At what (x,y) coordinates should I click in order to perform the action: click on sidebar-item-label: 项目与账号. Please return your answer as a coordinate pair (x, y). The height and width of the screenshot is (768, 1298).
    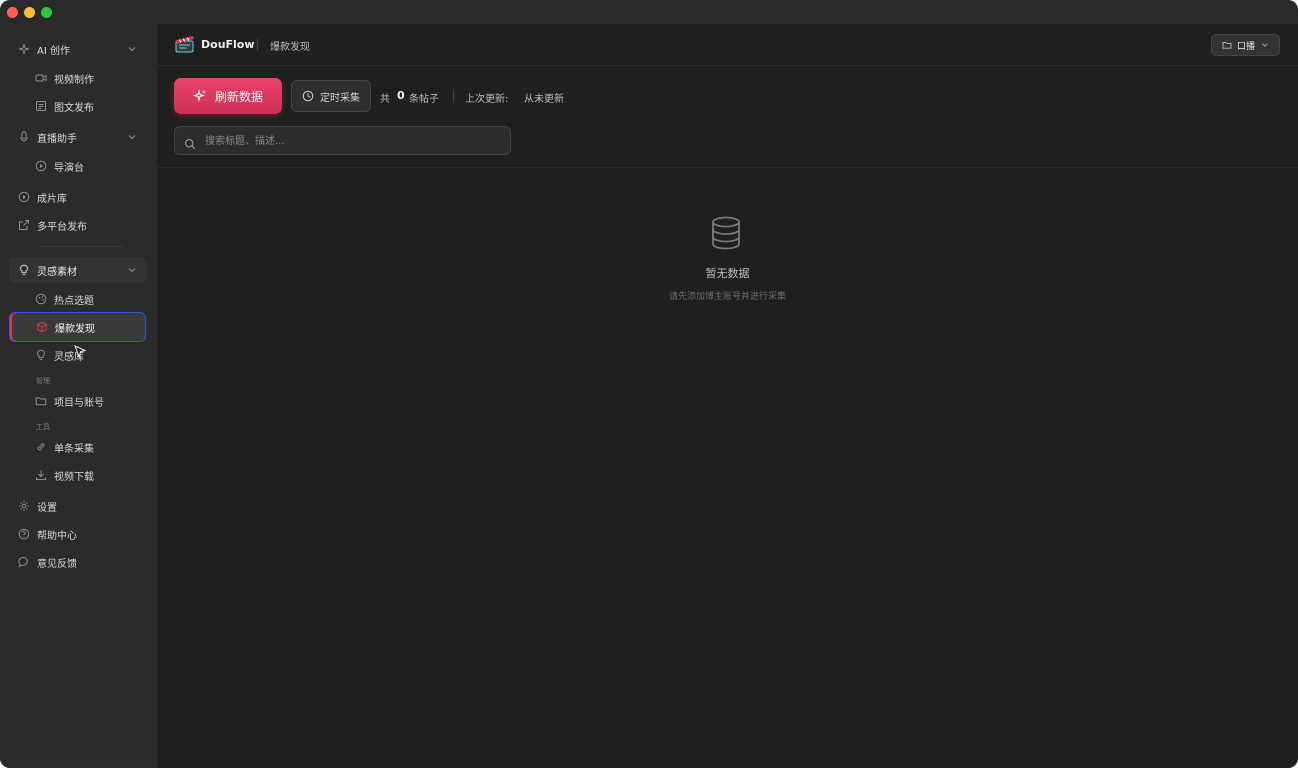
    Looking at the image, I should click on (79, 403).